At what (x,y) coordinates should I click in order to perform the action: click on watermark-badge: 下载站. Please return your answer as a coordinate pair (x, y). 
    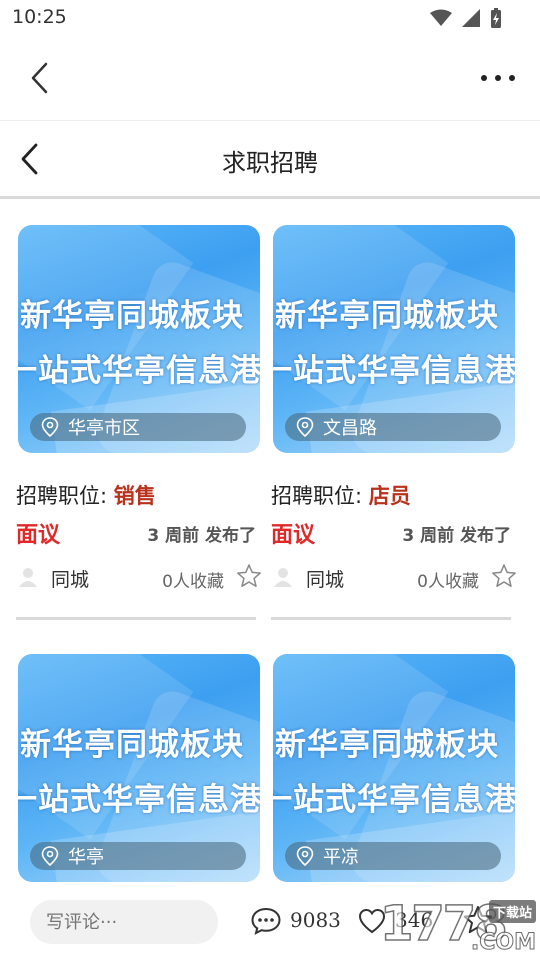
    Looking at the image, I should click on (512, 911).